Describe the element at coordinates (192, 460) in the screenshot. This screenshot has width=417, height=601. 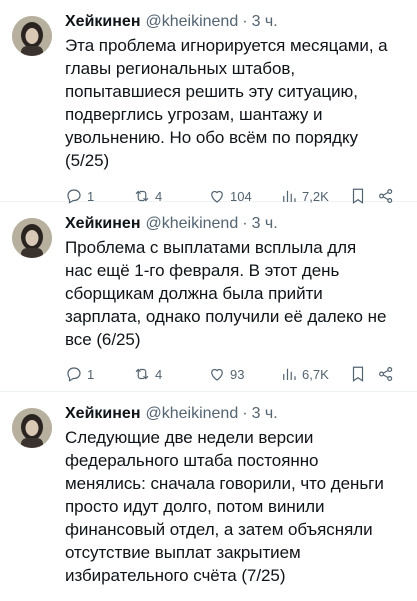
I see `tweet-text-line: федерального штаба постоянно` at that location.